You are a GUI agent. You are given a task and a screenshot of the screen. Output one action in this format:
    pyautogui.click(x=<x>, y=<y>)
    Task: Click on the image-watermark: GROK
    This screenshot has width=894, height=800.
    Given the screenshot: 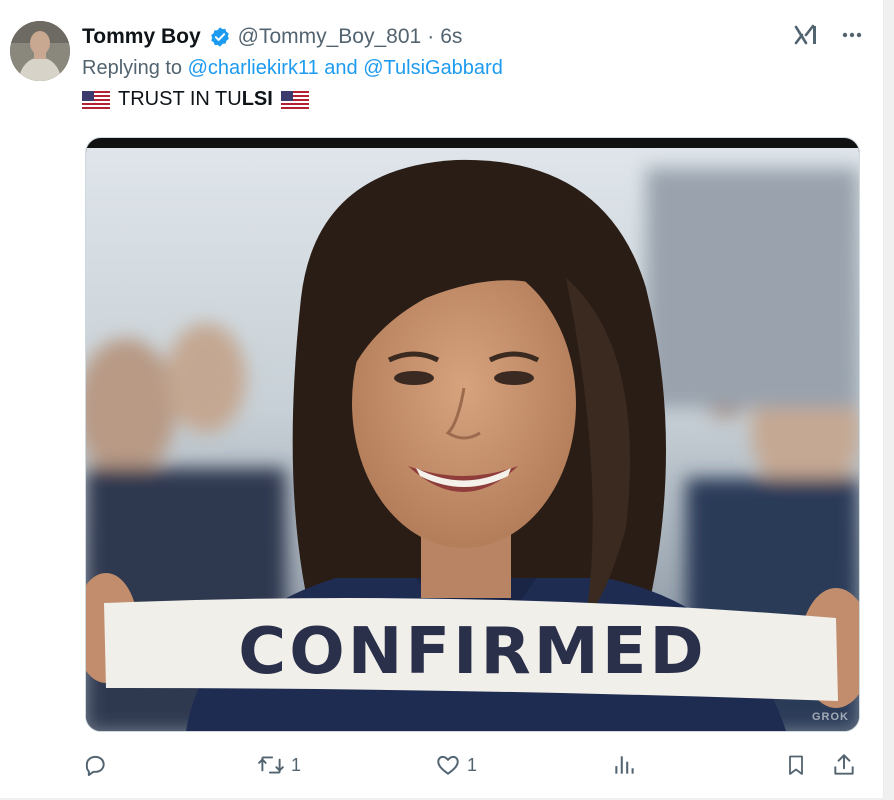 What is the action you would take?
    pyautogui.click(x=830, y=717)
    